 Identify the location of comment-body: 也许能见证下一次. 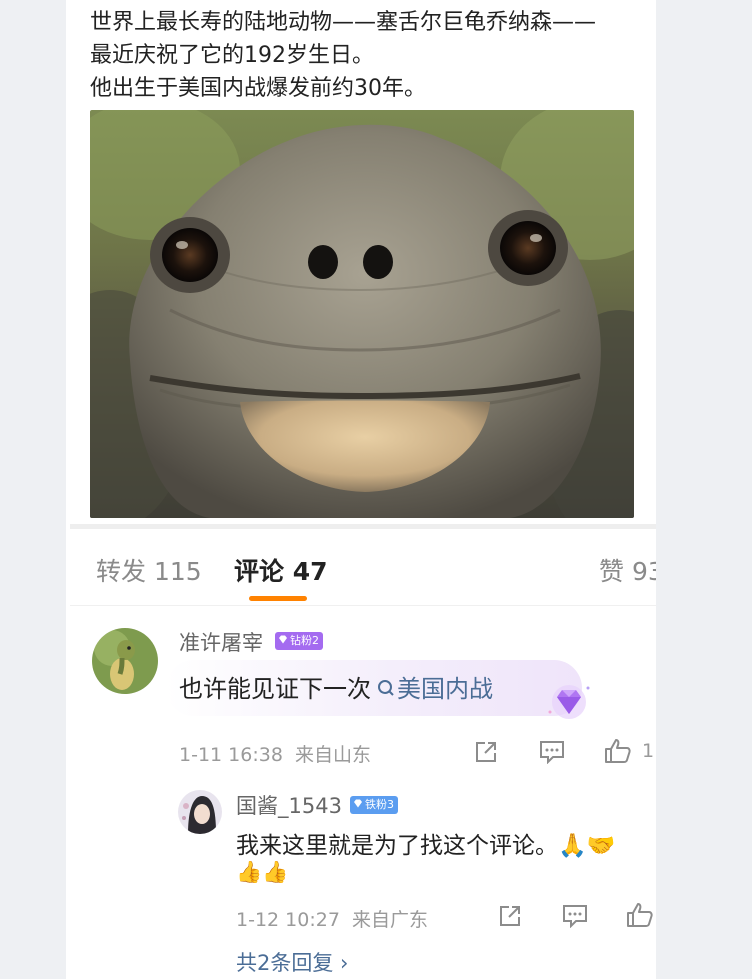
(275, 689).